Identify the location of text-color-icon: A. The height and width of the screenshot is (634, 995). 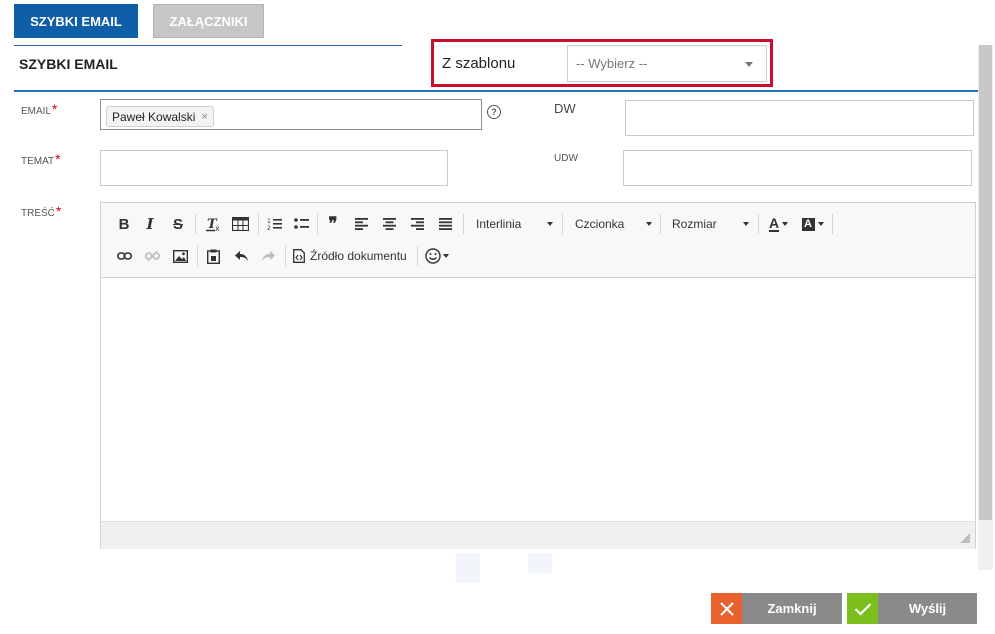
(774, 223).